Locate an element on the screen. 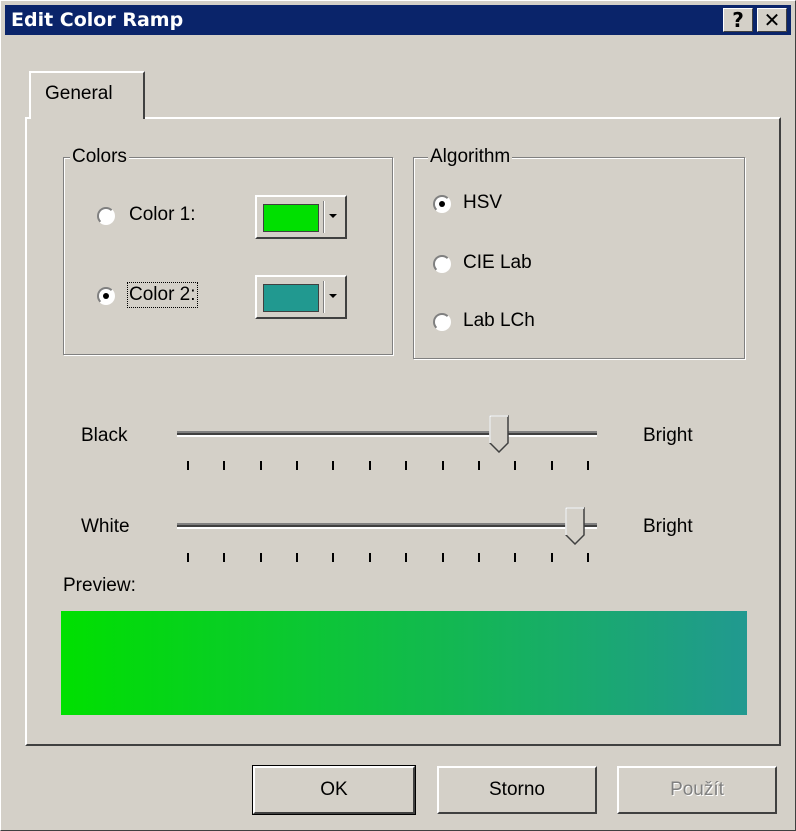 The width and height of the screenshot is (796, 831). color1-label: Color 1: is located at coordinates (162, 215).